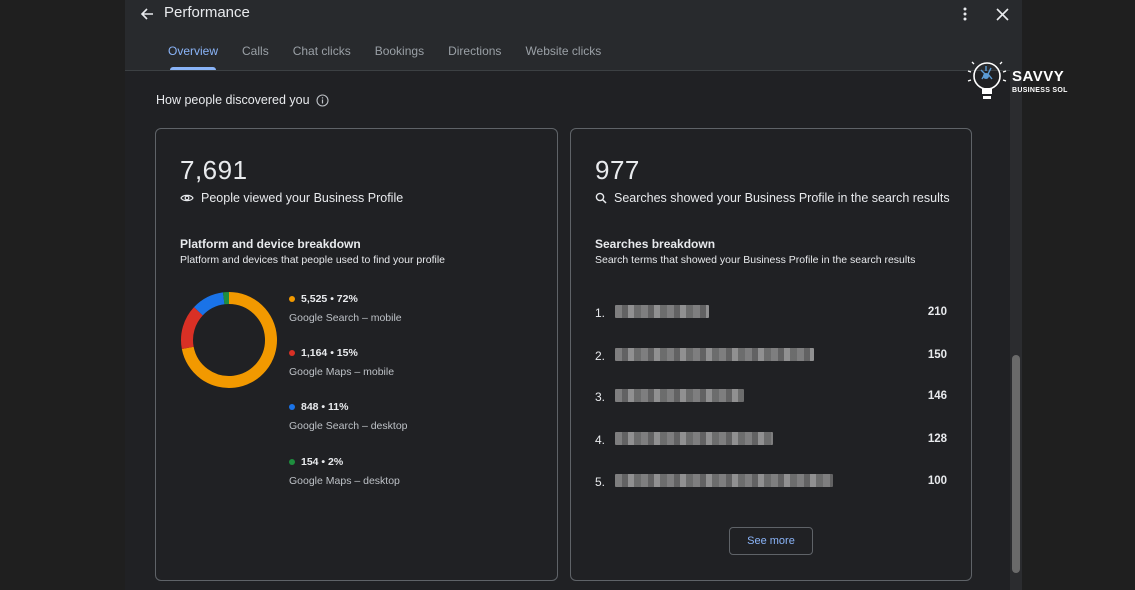  What do you see at coordinates (209, 304) in the screenshot?
I see `donut-segment-search-desktop` at bounding box center [209, 304].